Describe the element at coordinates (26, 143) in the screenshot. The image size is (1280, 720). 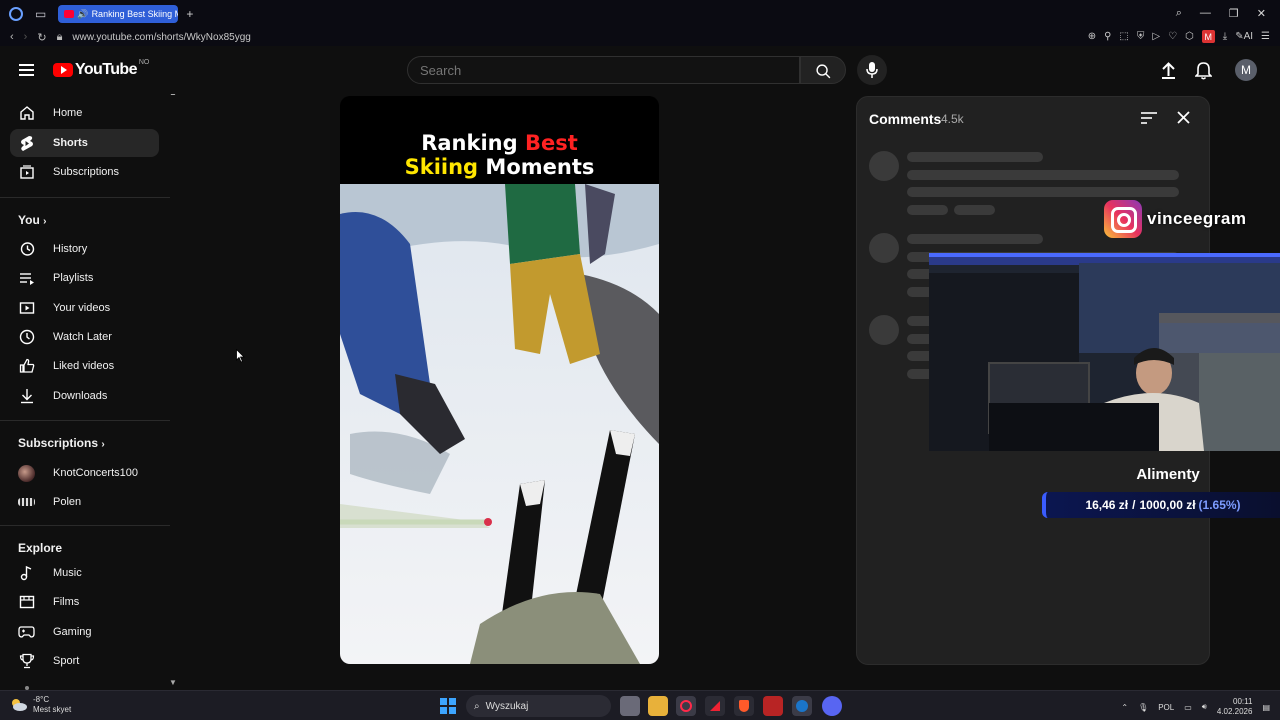
I see `shorts-icon` at that location.